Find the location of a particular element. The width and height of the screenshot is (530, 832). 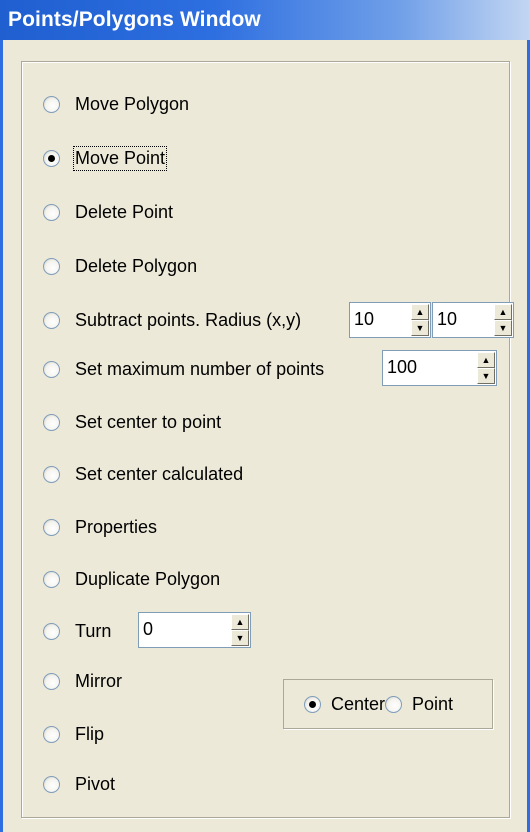

pivot-mode-group: Center Point is located at coordinates (388, 704).